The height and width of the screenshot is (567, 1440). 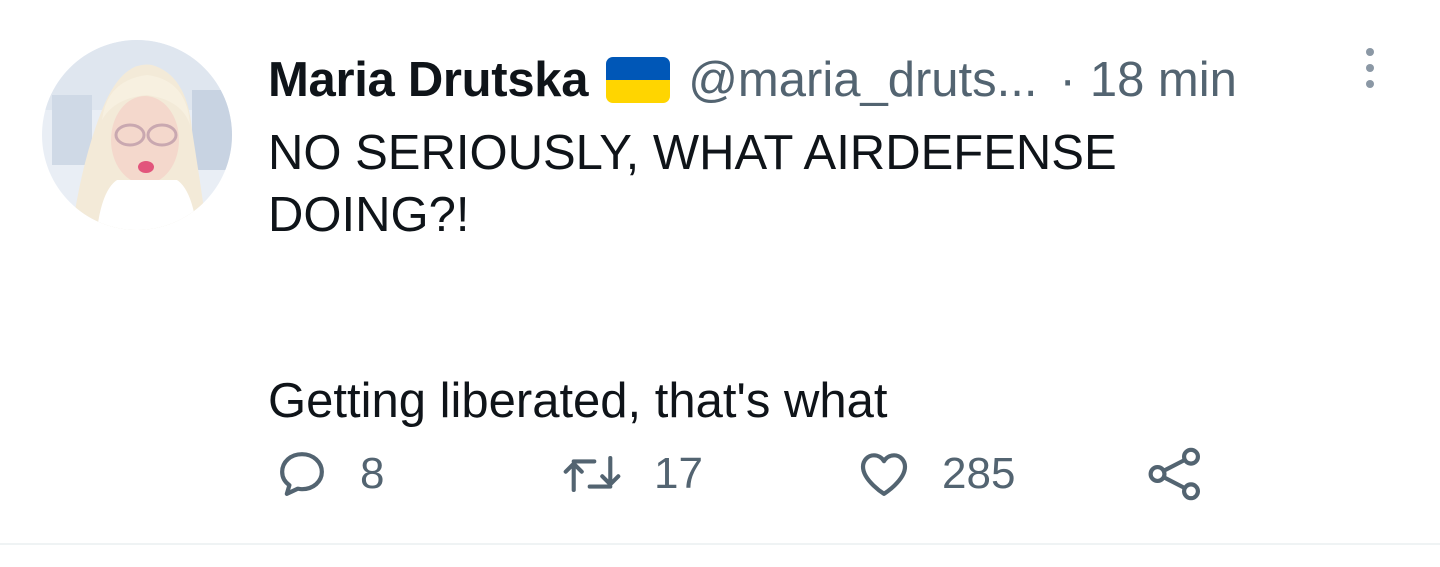 I want to click on tweet-timestamp: 18 min, so click(x=1163, y=80).